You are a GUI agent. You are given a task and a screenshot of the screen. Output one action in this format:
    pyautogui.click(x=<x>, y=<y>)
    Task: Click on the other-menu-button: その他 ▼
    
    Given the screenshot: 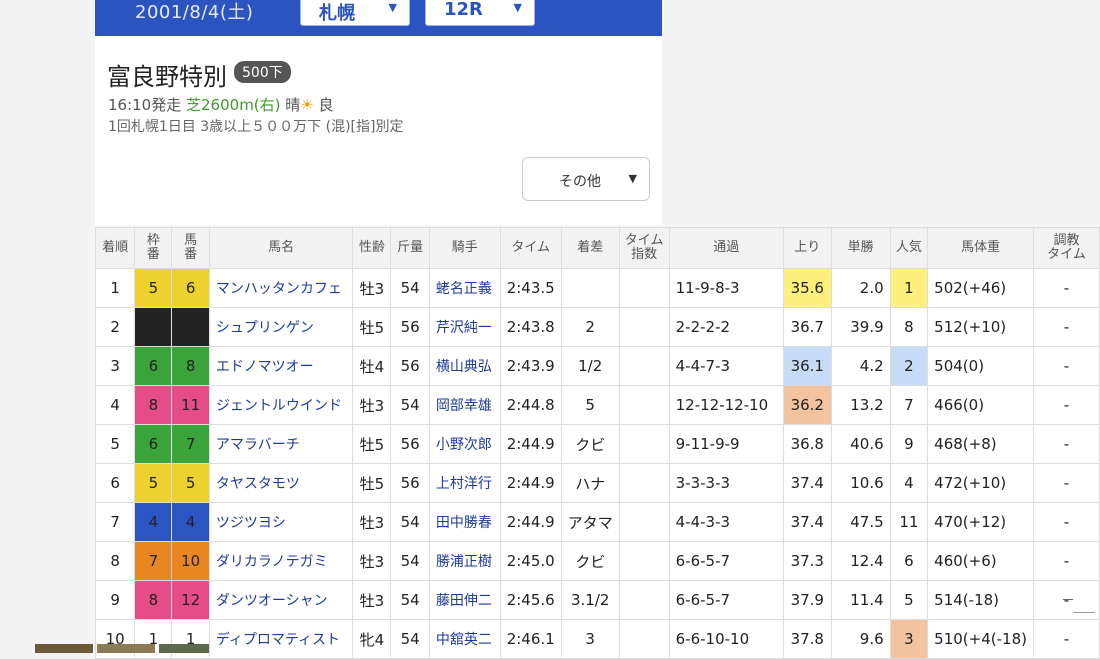 What is the action you would take?
    pyautogui.click(x=586, y=179)
    